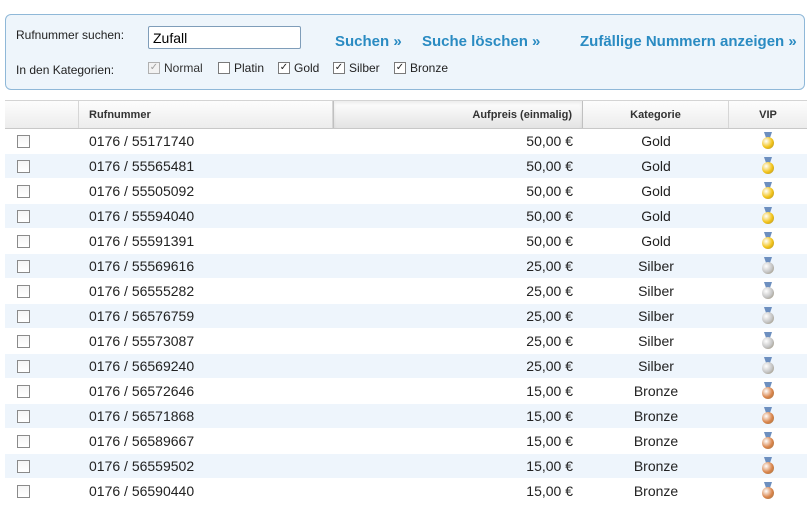 Image resolution: width=812 pixels, height=506 pixels. I want to click on phone-number: 0176 / 56555282, so click(142, 291).